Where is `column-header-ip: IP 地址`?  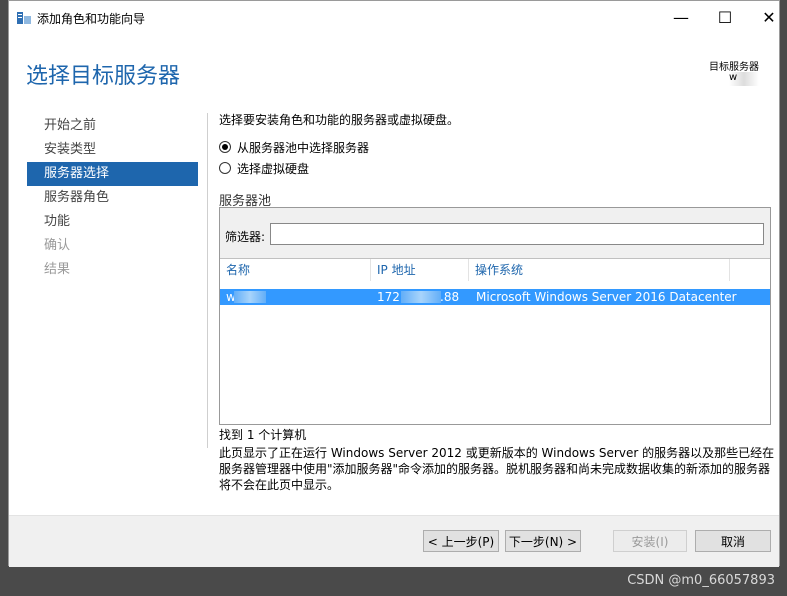 column-header-ip: IP 地址 is located at coordinates (420, 270).